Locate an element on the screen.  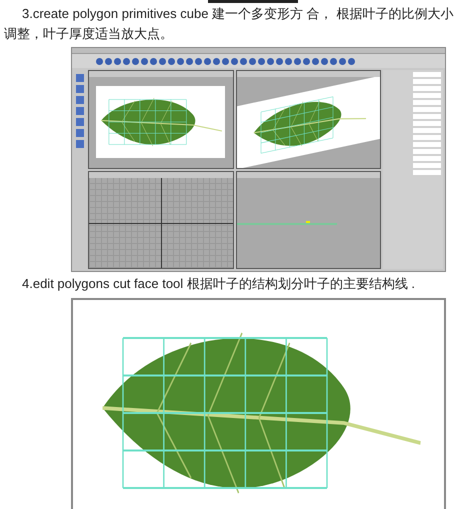
step-caption: 4.edit polygons cut face tool 根据叶子的结构划分叶子的主要结构线 . is located at coordinates (218, 284).